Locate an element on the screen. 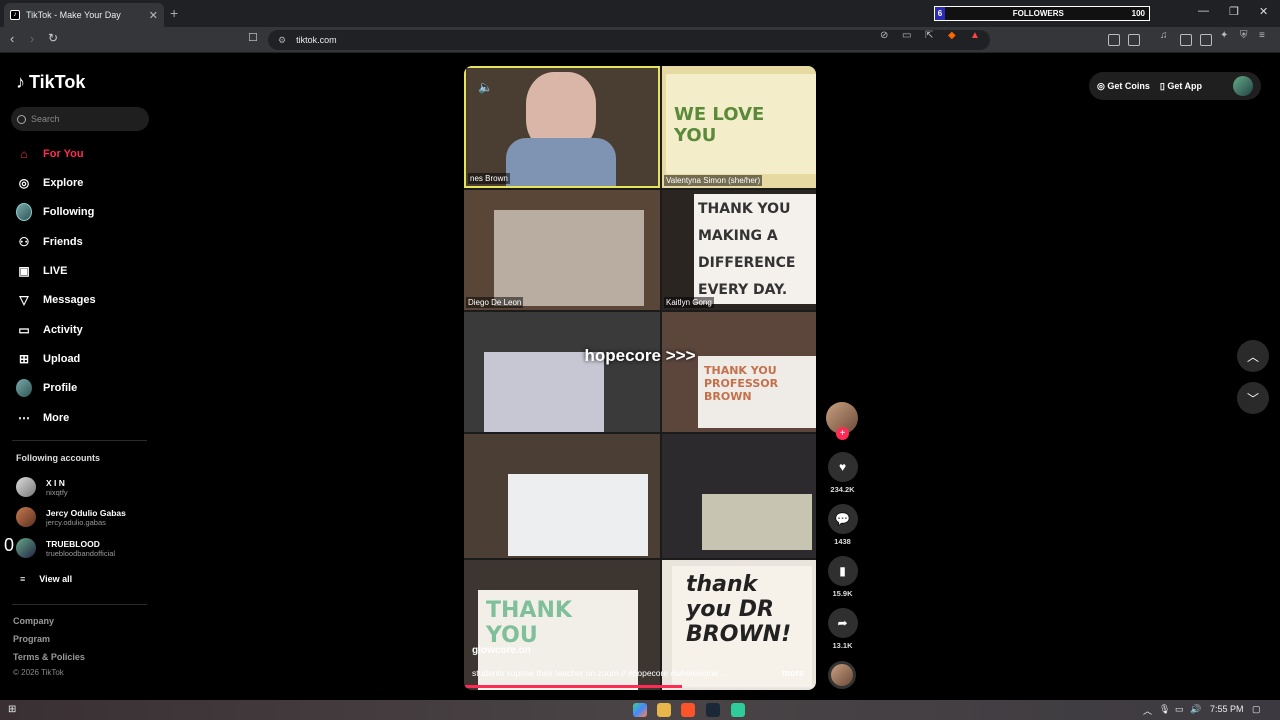 This screenshot has height=720, width=1280. next-video-button: ﹀ is located at coordinates (1253, 398).